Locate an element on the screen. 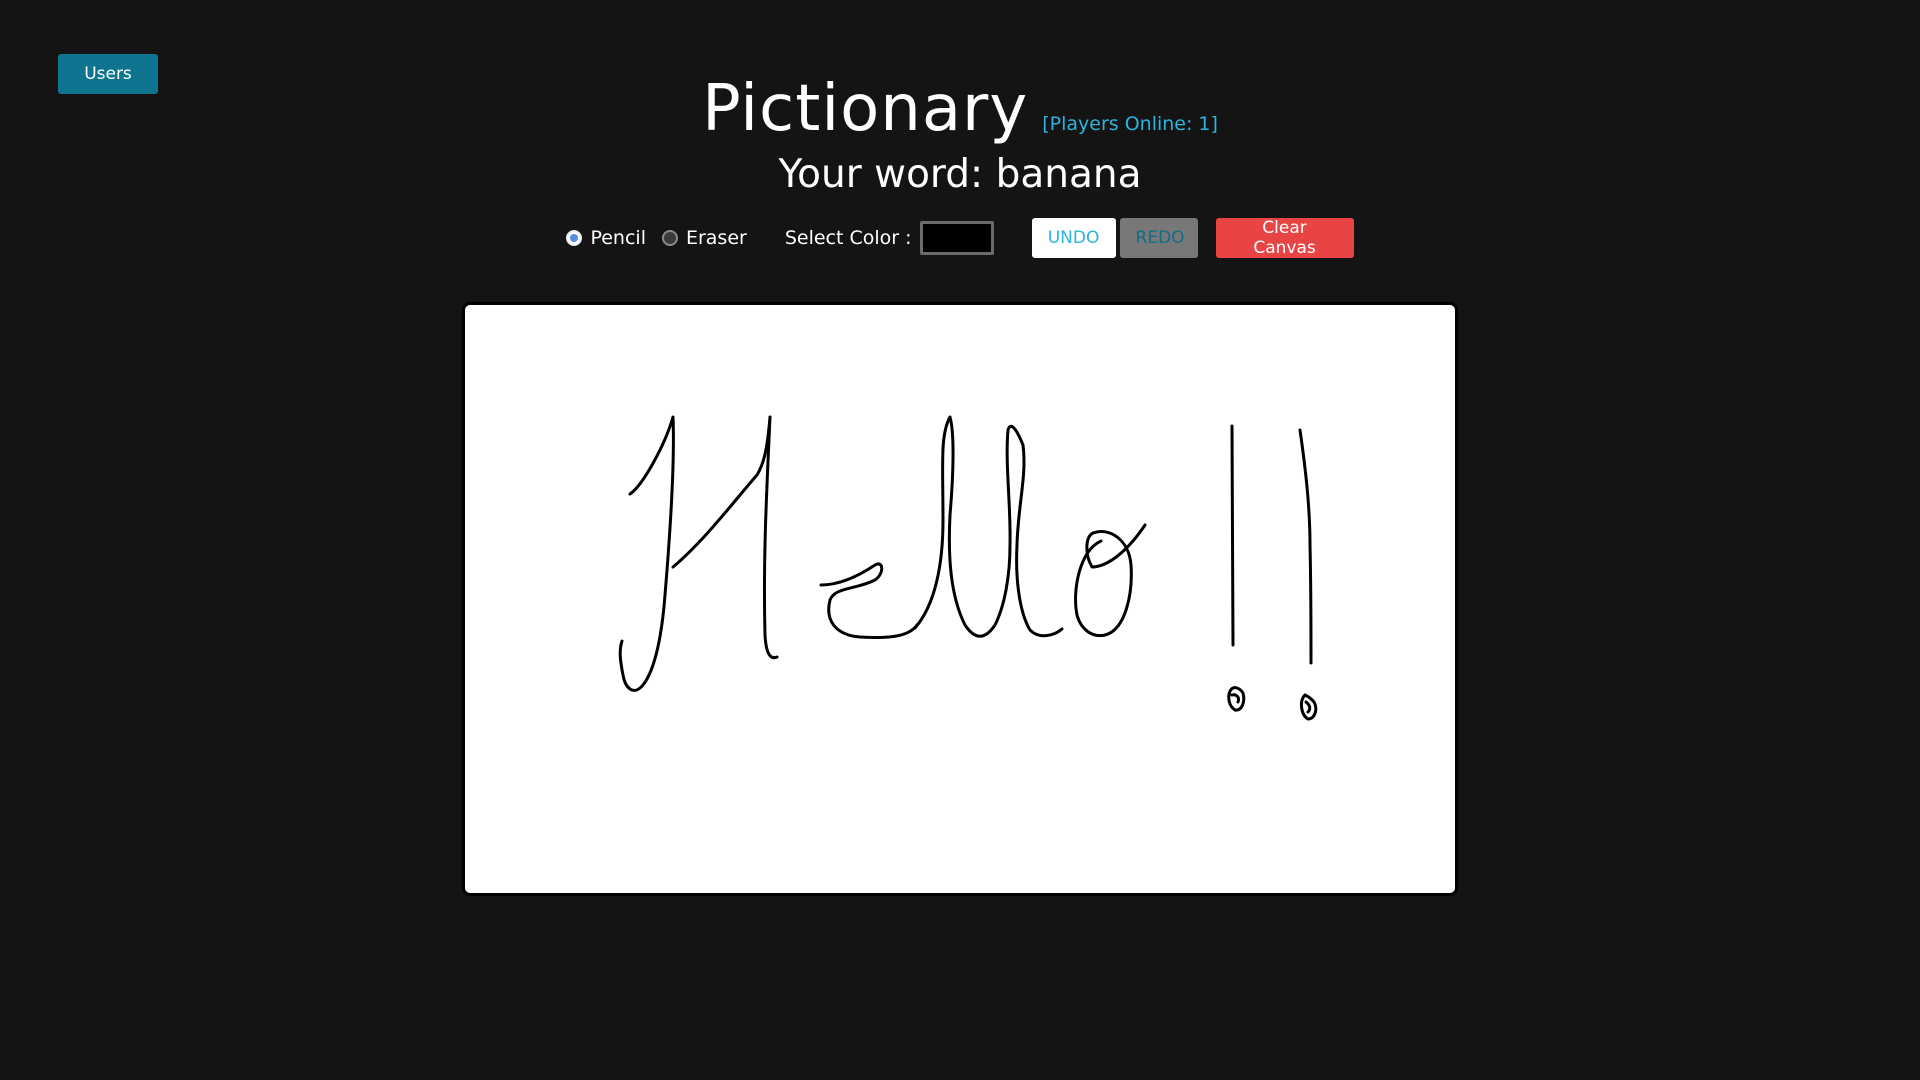 The image size is (1920, 1080). clear-canvas-button: Clear Canvas is located at coordinates (1284, 238).